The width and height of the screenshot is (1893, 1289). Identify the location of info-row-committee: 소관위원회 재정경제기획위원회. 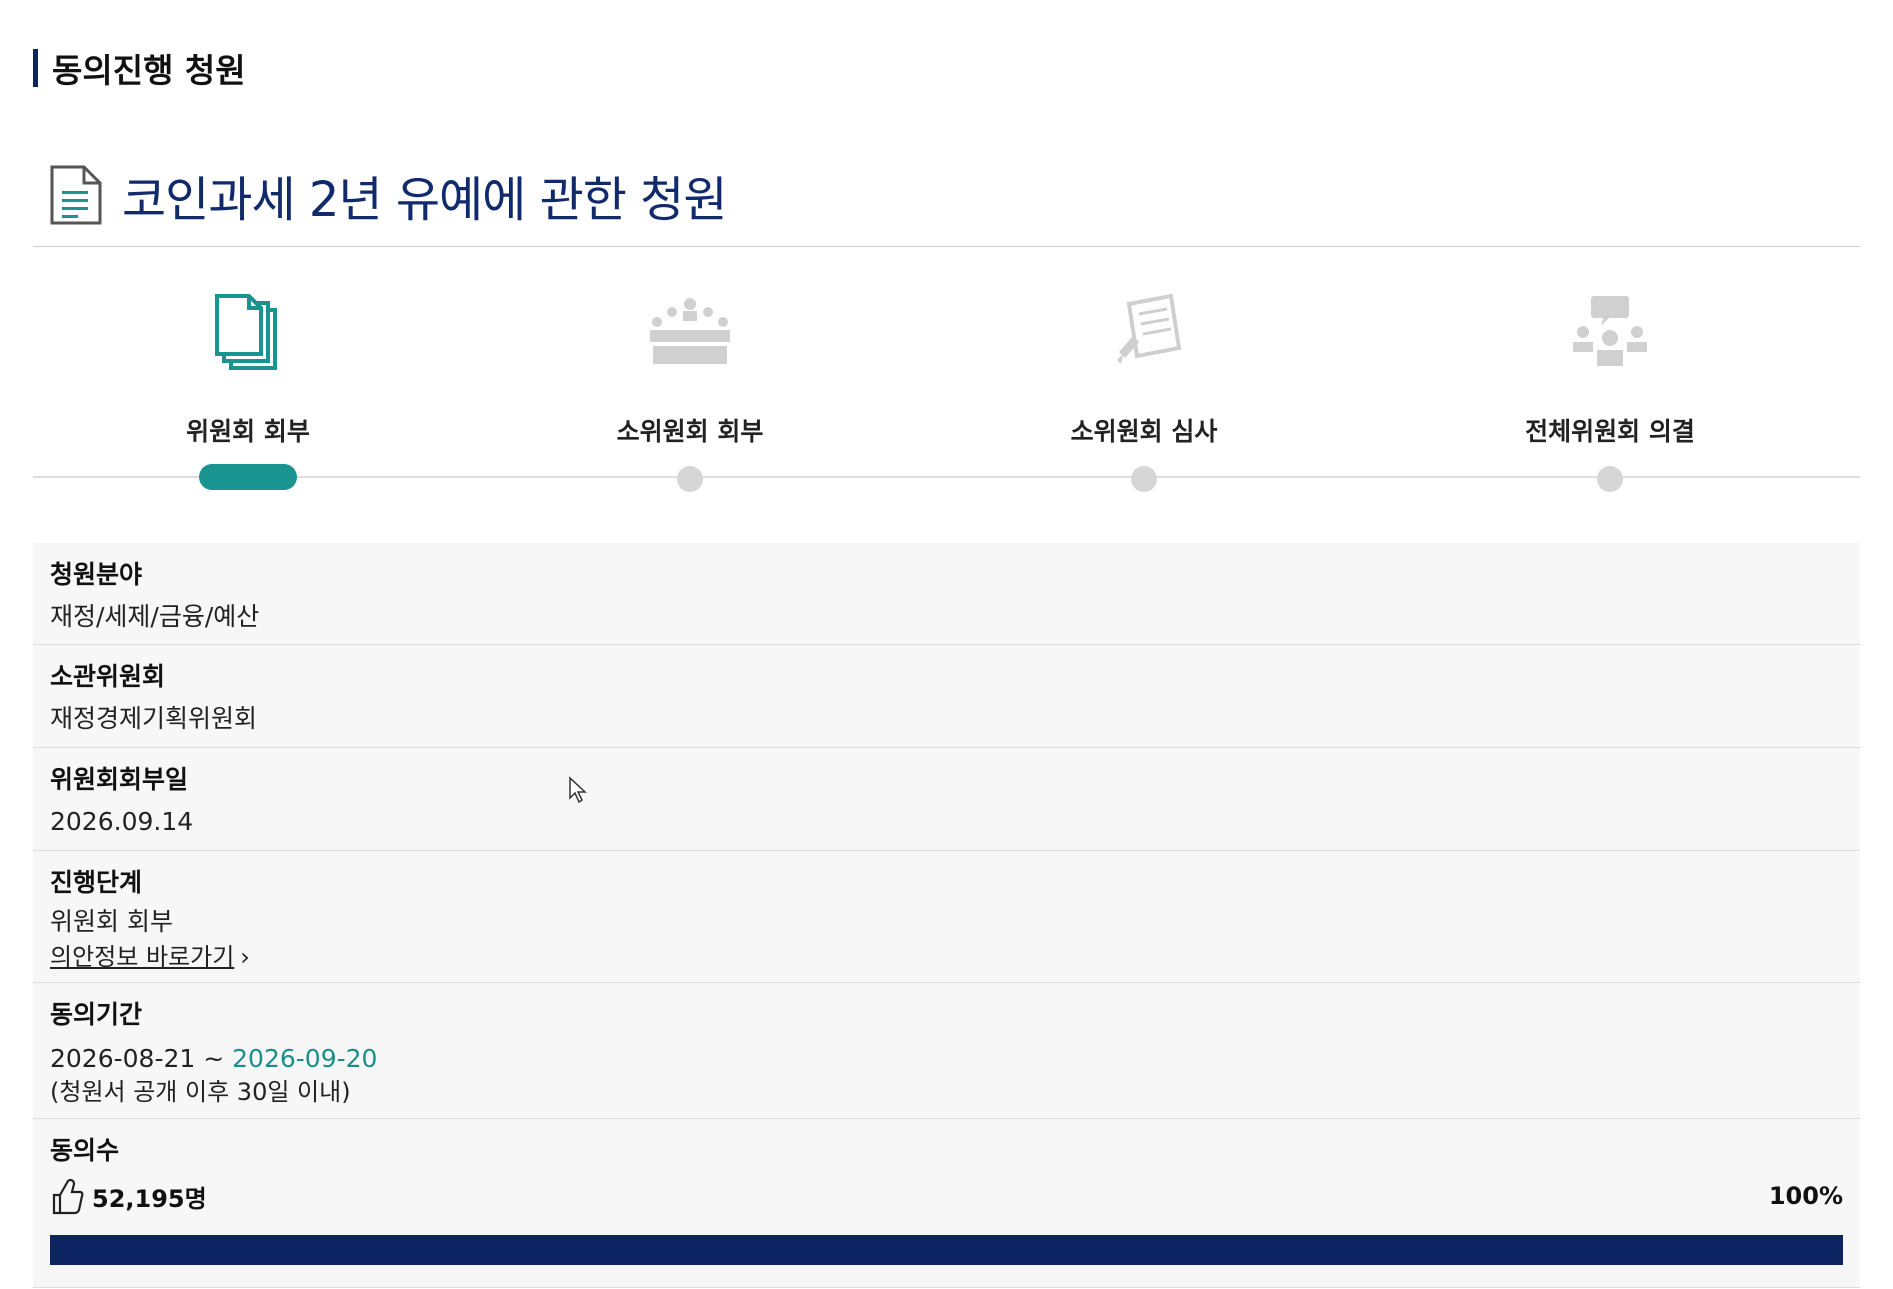
(946, 696).